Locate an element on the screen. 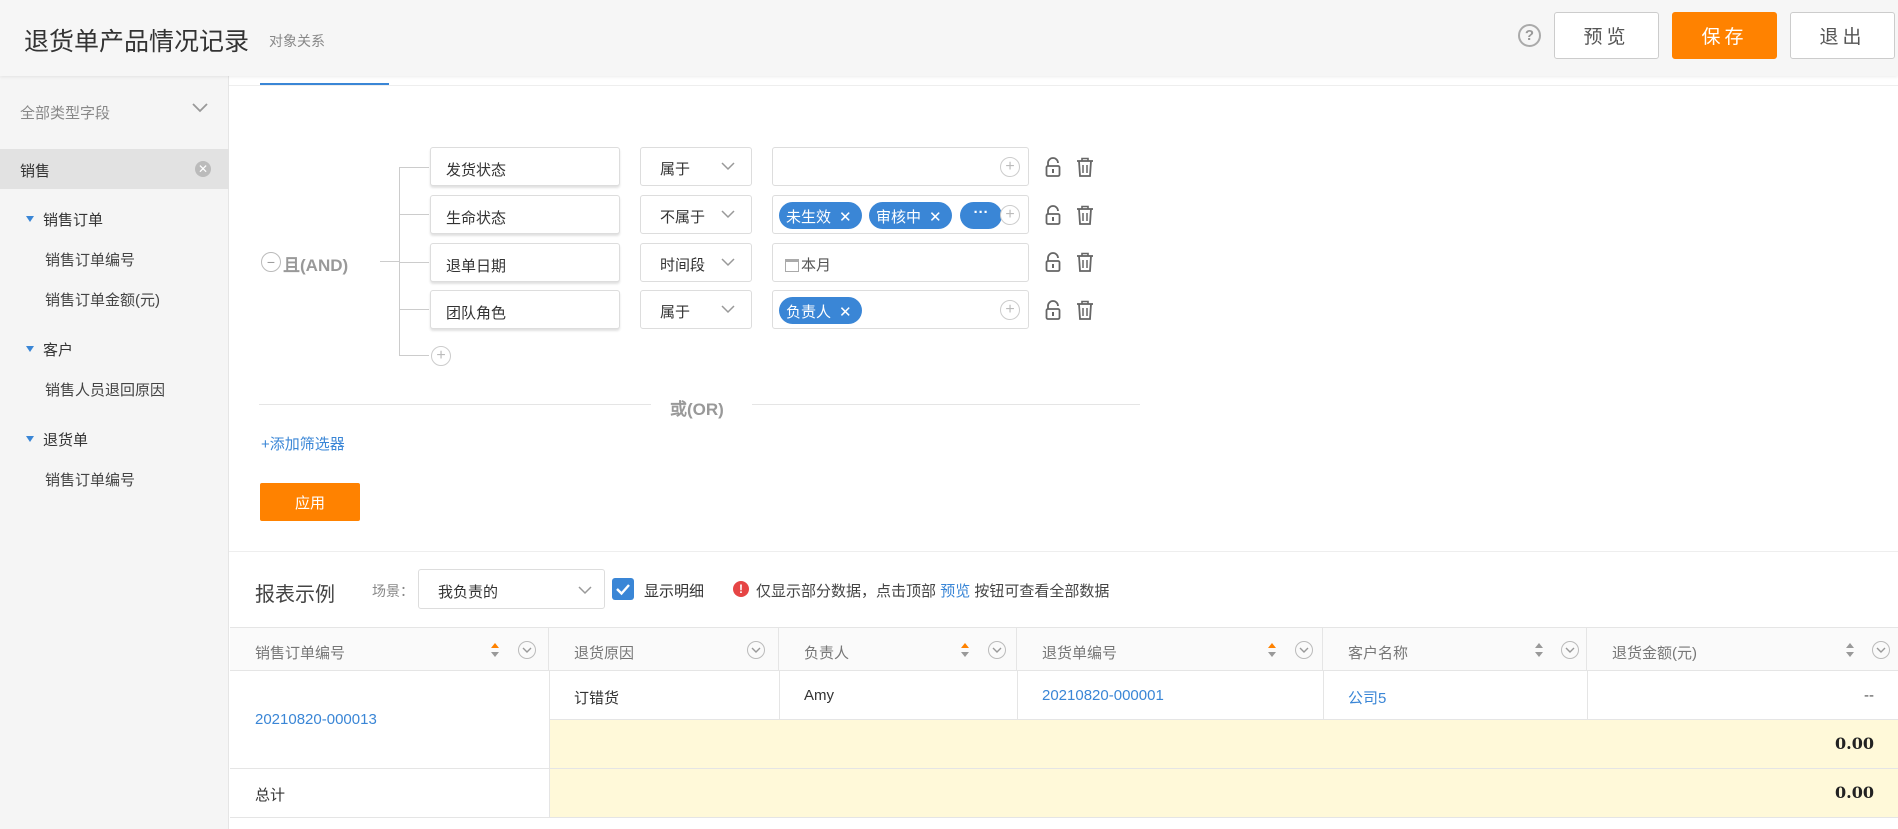 The height and width of the screenshot is (829, 1898). customer-link: 公司5 is located at coordinates (1367, 697).